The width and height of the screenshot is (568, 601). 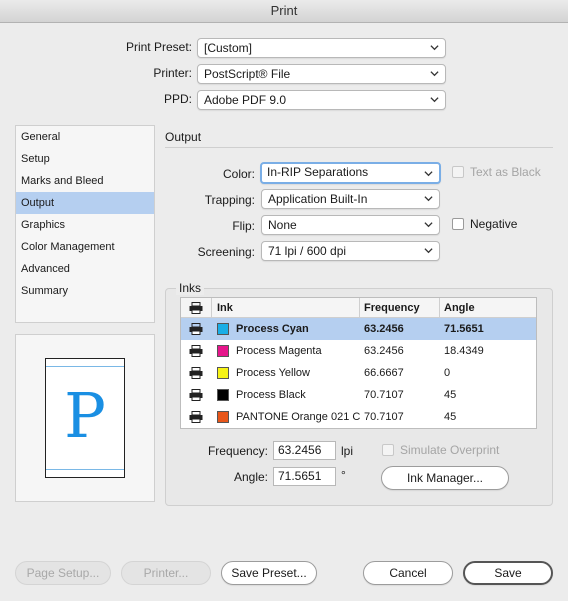 I want to click on ink-row: Process Black 70.7107 45, so click(x=358, y=395).